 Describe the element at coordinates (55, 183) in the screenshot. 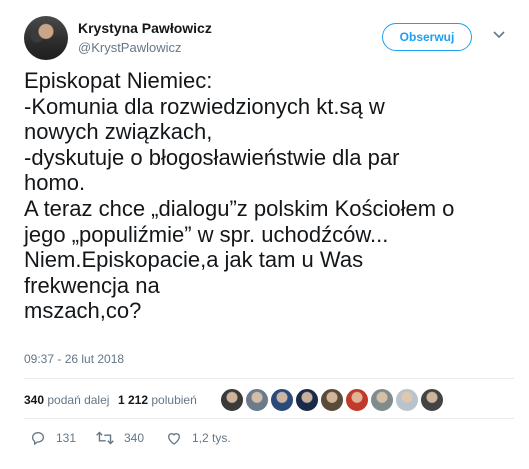

I see `tweet-line: homo.` at that location.